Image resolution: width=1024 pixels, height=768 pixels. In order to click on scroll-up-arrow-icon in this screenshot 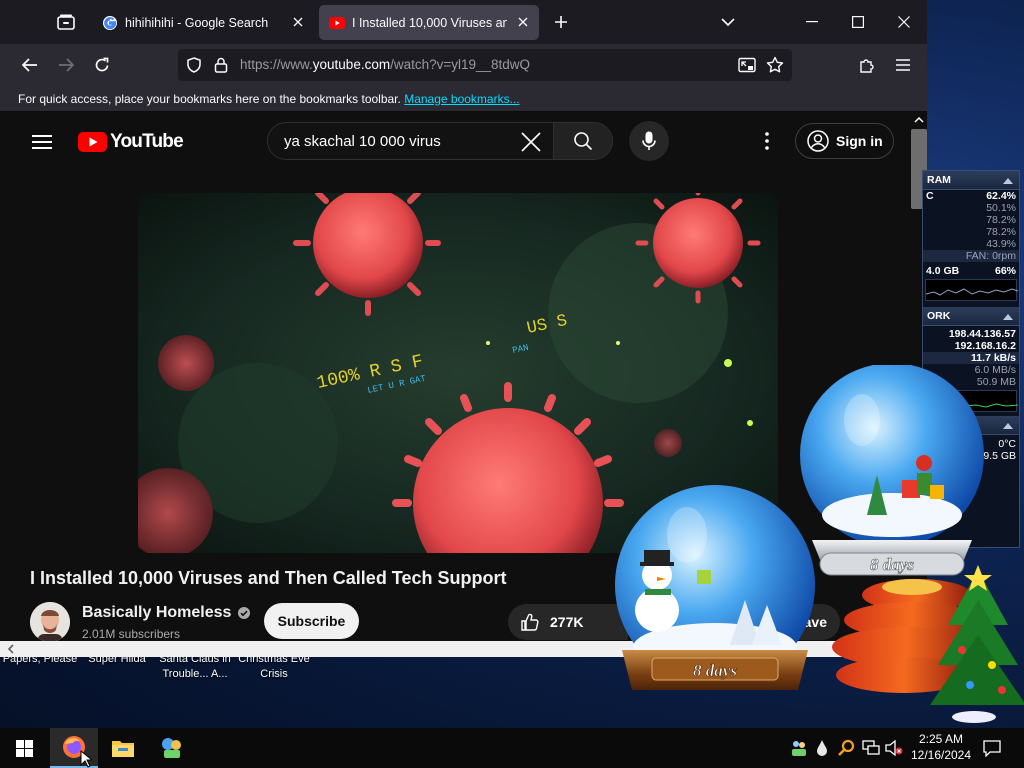, I will do `click(919, 120)`.